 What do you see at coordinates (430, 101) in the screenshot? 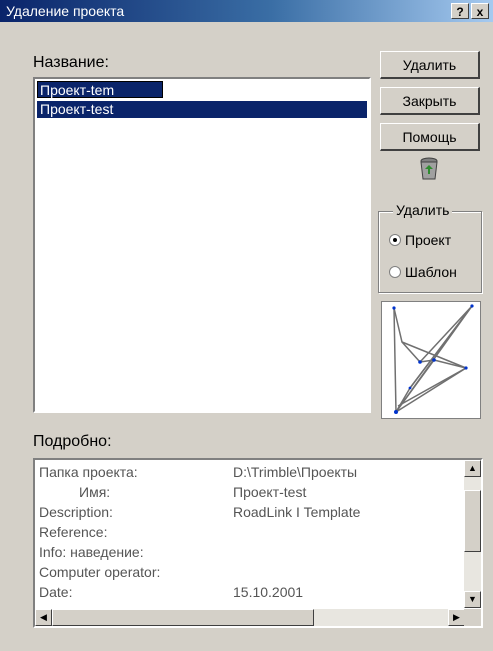
I see `close-dialog-button: Закрыть` at bounding box center [430, 101].